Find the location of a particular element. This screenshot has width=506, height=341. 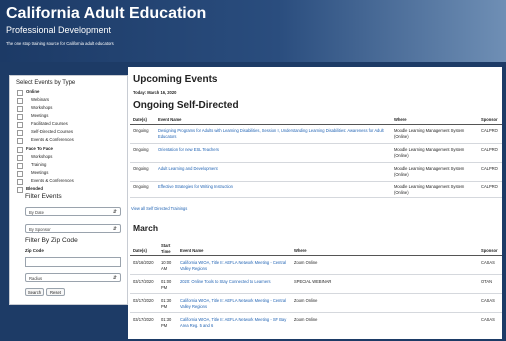

ongoing-row-event-link: Orientation for new ESL Teachers is located at coordinates (272, 150).